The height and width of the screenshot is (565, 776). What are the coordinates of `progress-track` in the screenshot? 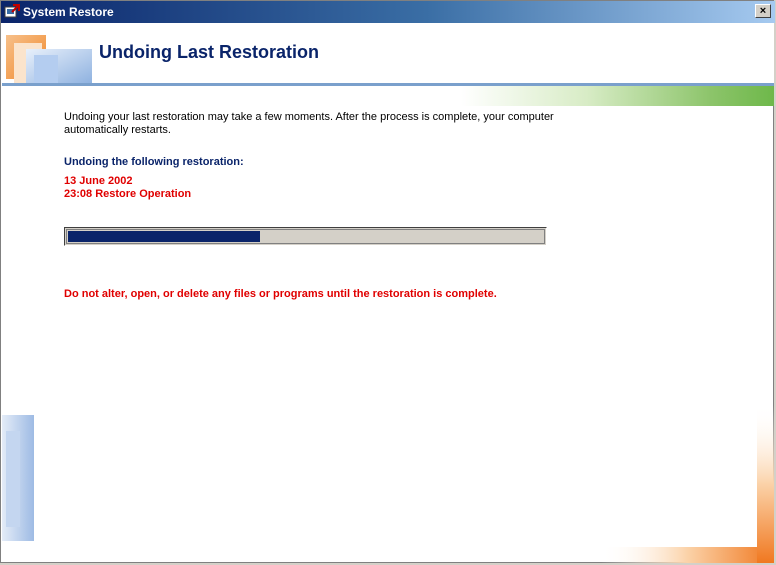 It's located at (305, 236).